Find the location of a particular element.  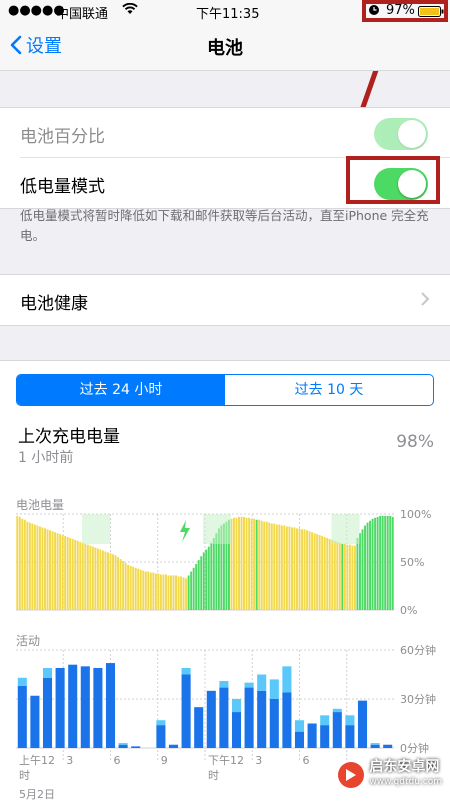

battery-health-row: 电池健康 is located at coordinates (225, 300).